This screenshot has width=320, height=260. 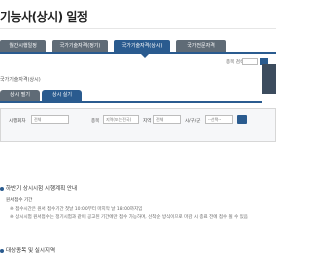 I want to click on region-select: 전체, so click(x=167, y=119).